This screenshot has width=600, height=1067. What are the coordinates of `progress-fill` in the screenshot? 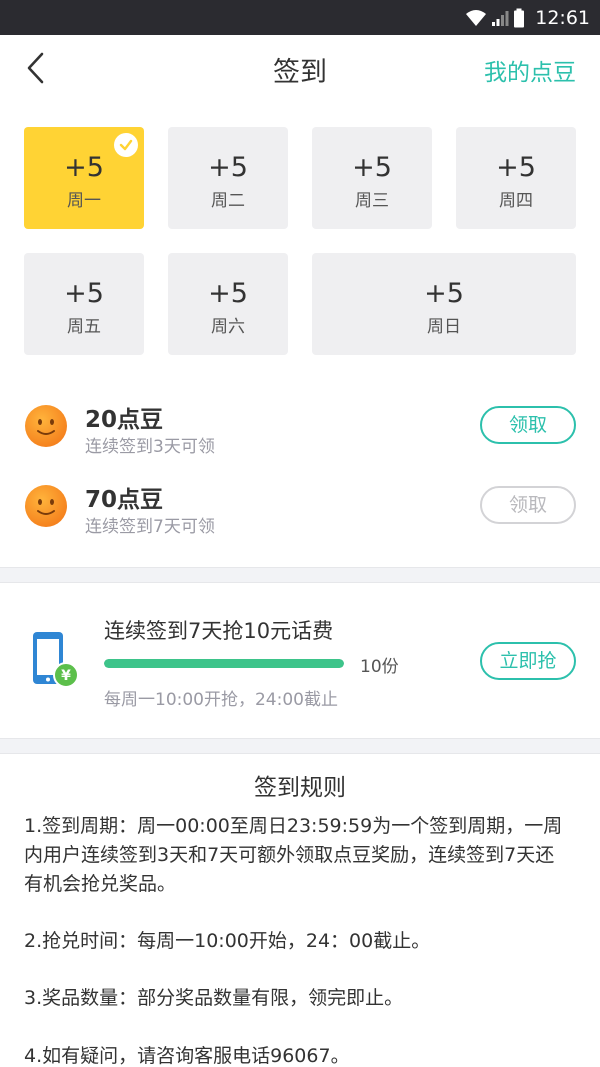 It's located at (224, 663).